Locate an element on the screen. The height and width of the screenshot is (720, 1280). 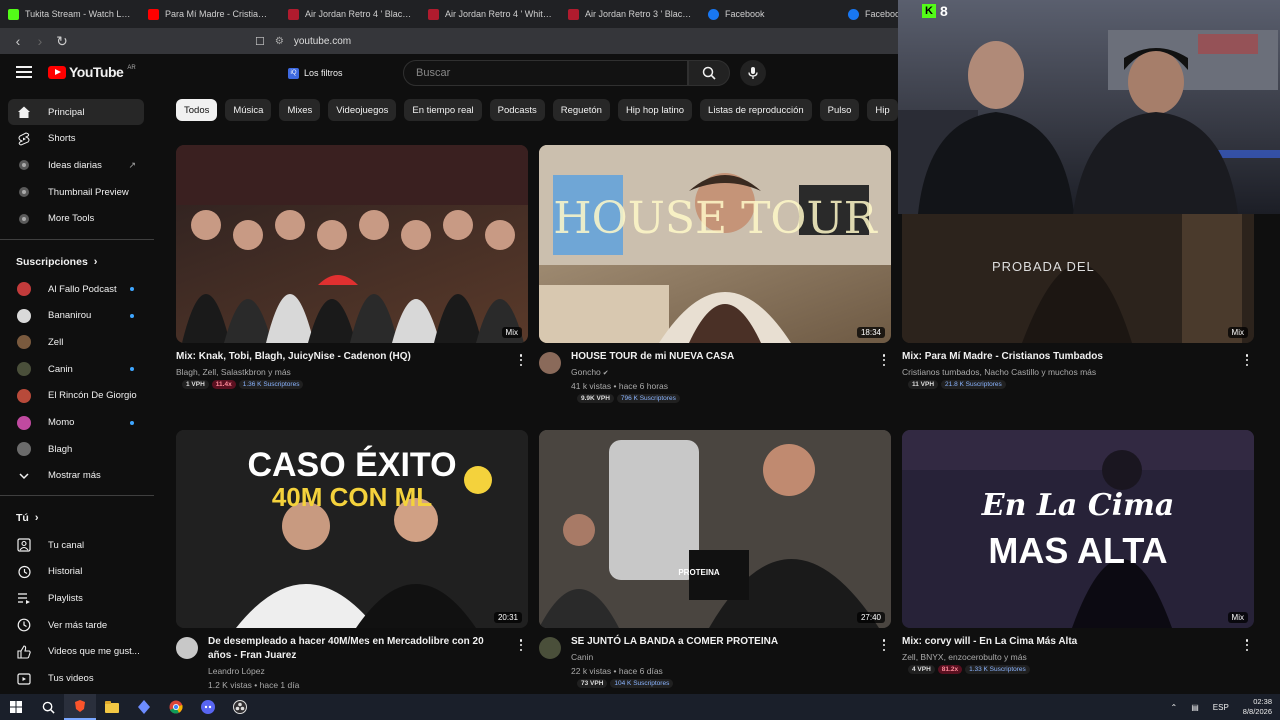
video-thumbnail: PROTEINA 27:40 is located at coordinates (715, 529).